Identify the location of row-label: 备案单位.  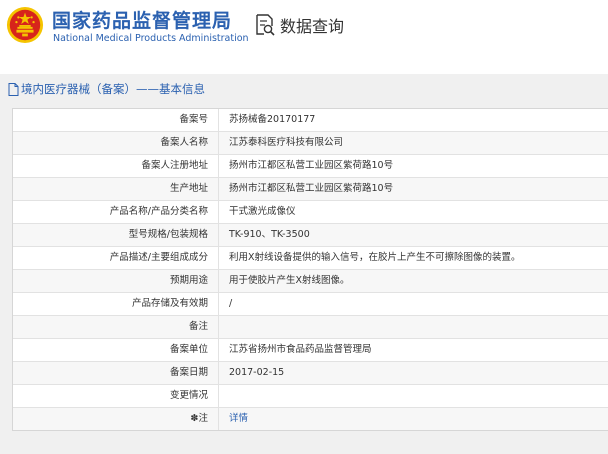
(116, 350).